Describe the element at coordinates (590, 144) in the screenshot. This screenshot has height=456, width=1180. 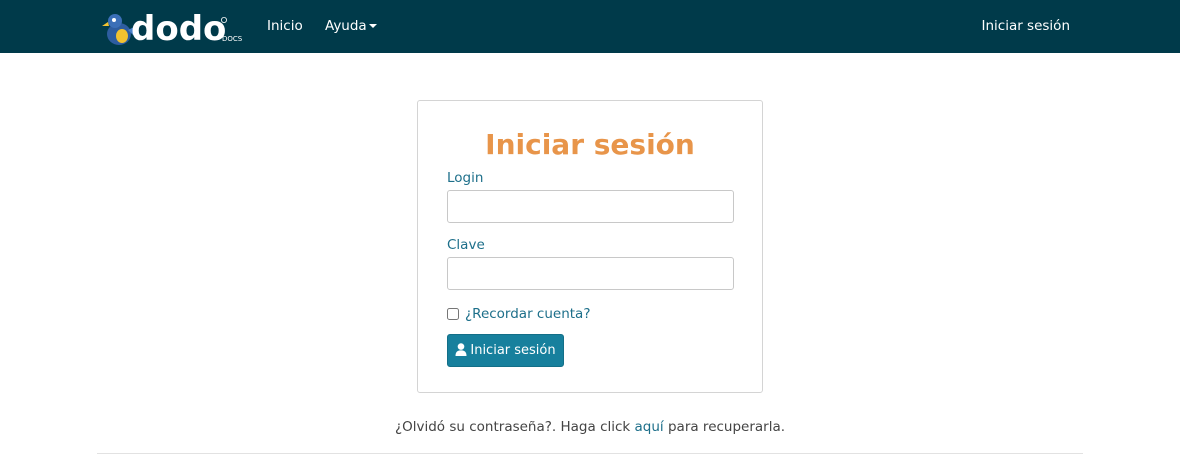
I see `page-title: Iniciar sesión` at that location.